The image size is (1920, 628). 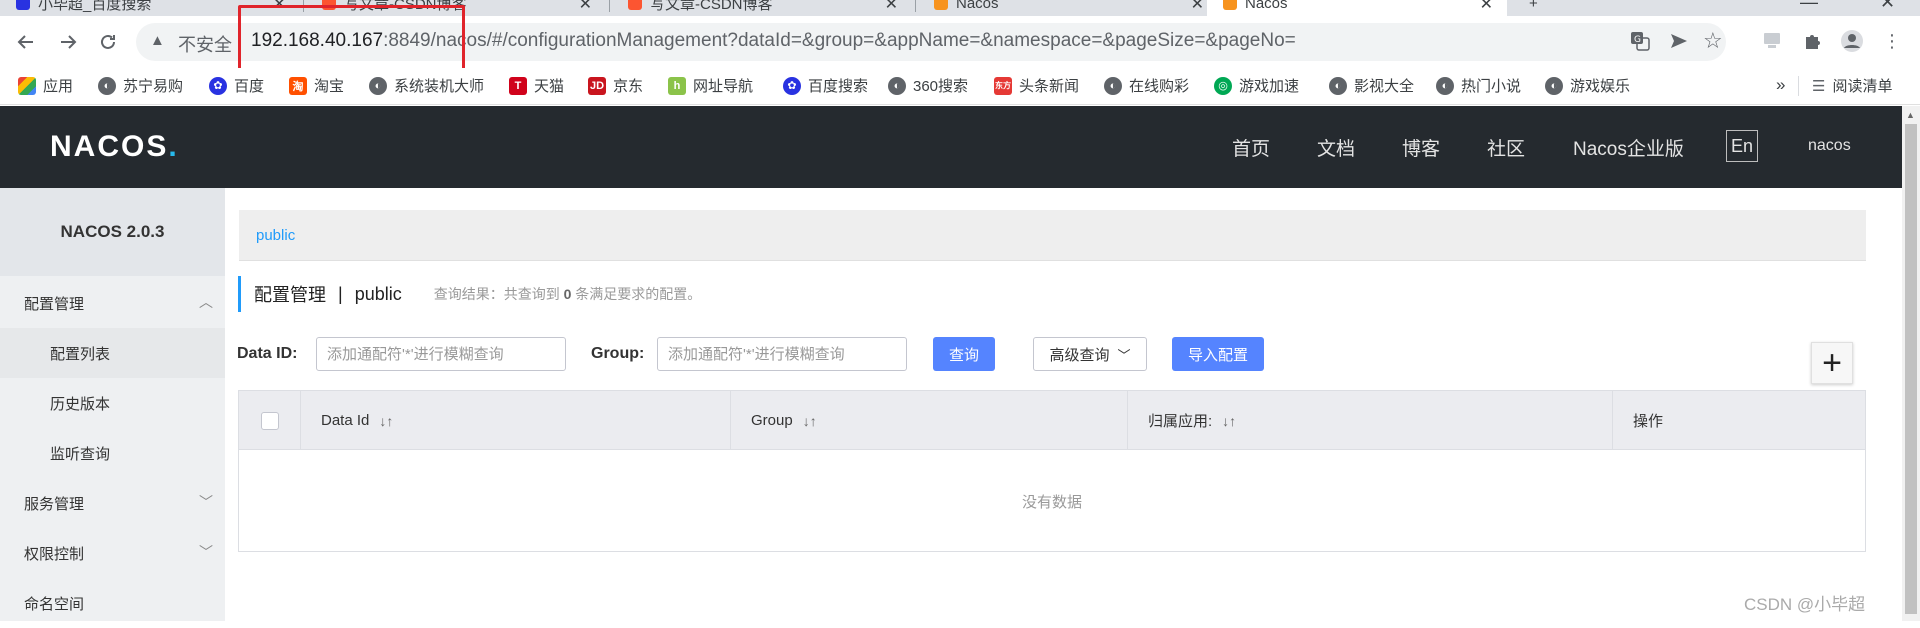 What do you see at coordinates (1223, 85) in the screenshot?
I see `game-speed-icon: ◎` at bounding box center [1223, 85].